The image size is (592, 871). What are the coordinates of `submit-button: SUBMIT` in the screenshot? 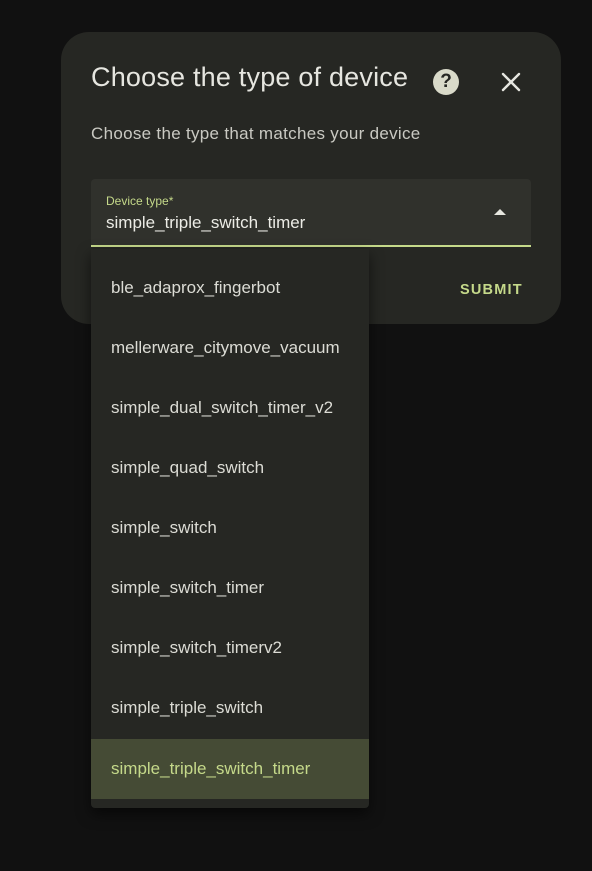 It's located at (491, 290).